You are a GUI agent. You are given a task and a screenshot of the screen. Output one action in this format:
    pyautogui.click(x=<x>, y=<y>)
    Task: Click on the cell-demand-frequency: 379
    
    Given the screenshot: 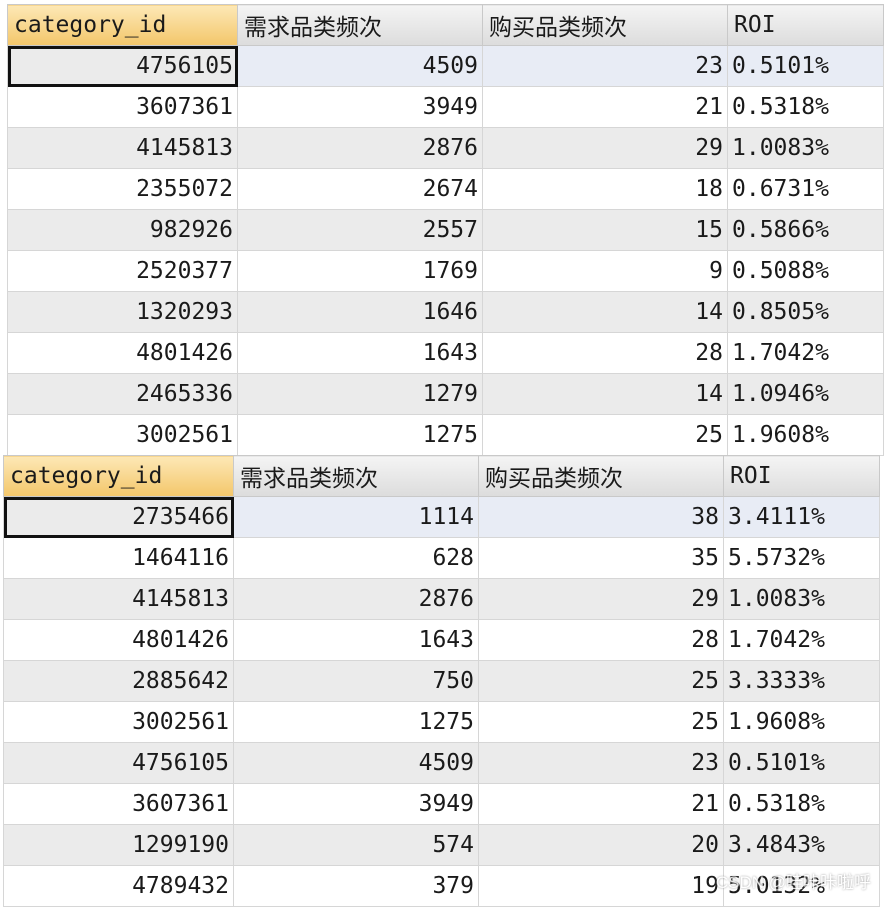 What is the action you would take?
    pyautogui.click(x=356, y=886)
    